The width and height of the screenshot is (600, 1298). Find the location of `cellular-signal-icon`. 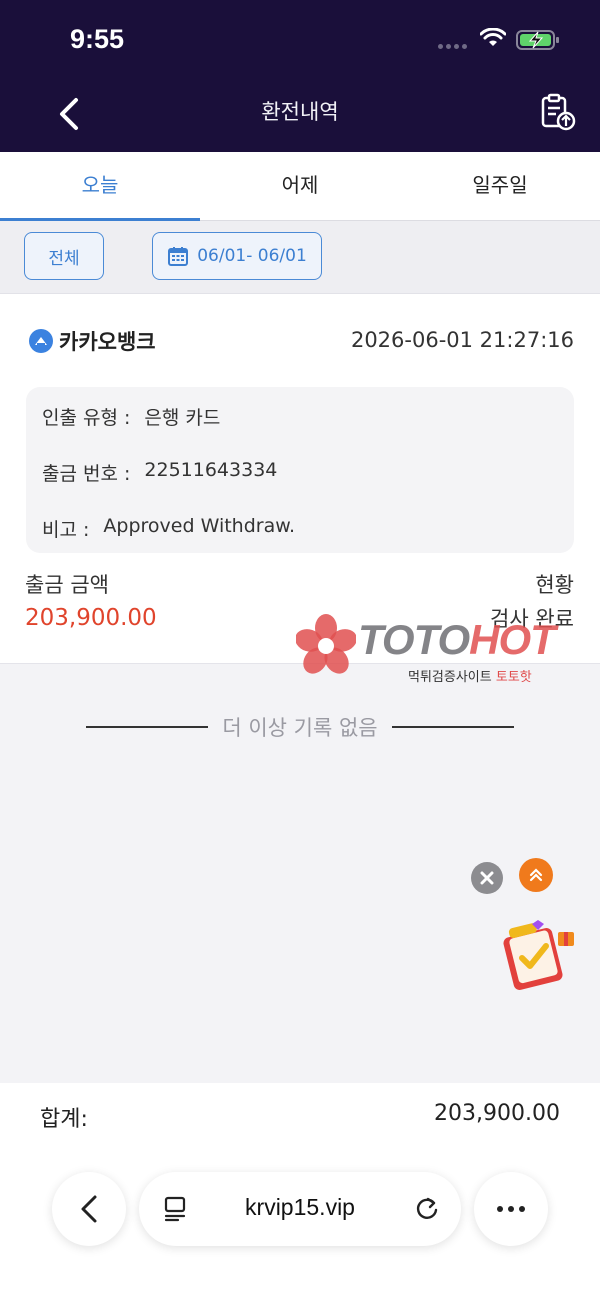

cellular-signal-icon is located at coordinates (452, 46).